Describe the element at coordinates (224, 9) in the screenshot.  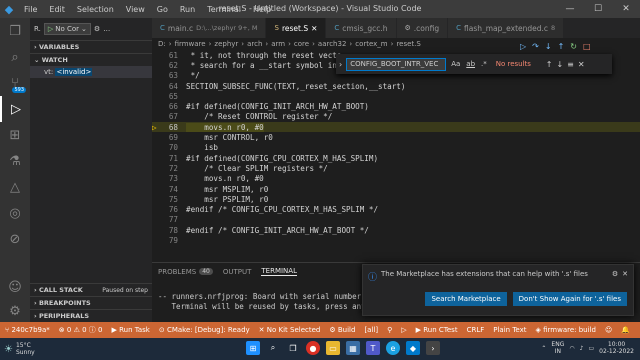
I see `menu-item-terminal: Terminal` at that location.